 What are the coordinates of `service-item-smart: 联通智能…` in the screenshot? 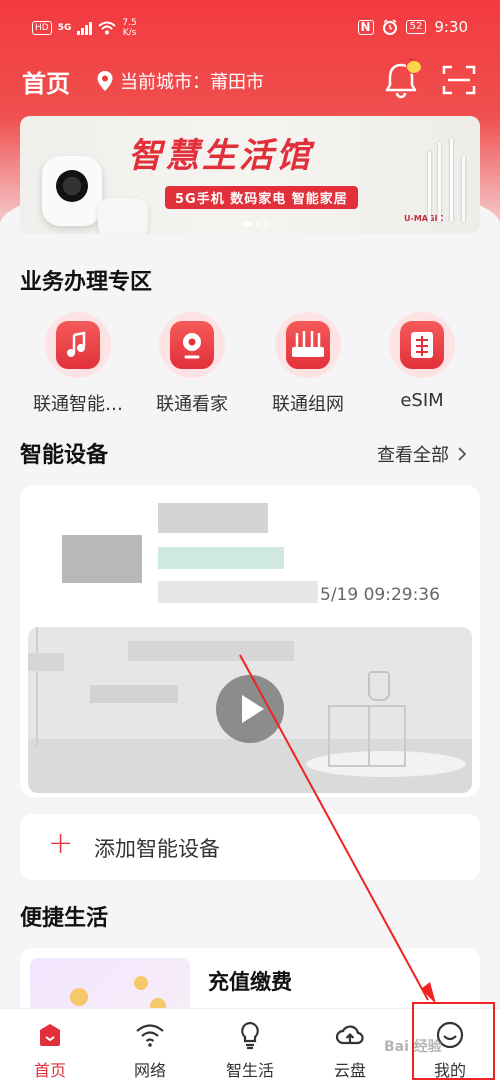 It's located at (78, 364).